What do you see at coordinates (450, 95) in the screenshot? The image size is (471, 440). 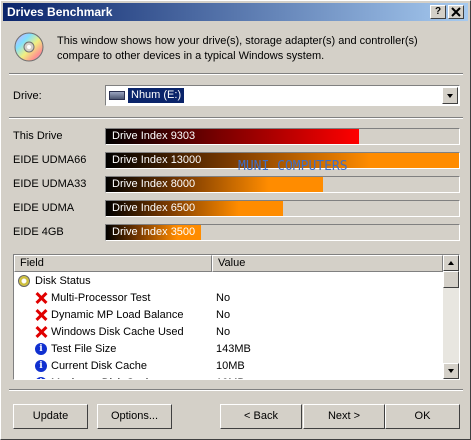 I see `chevron-down-icon` at bounding box center [450, 95].